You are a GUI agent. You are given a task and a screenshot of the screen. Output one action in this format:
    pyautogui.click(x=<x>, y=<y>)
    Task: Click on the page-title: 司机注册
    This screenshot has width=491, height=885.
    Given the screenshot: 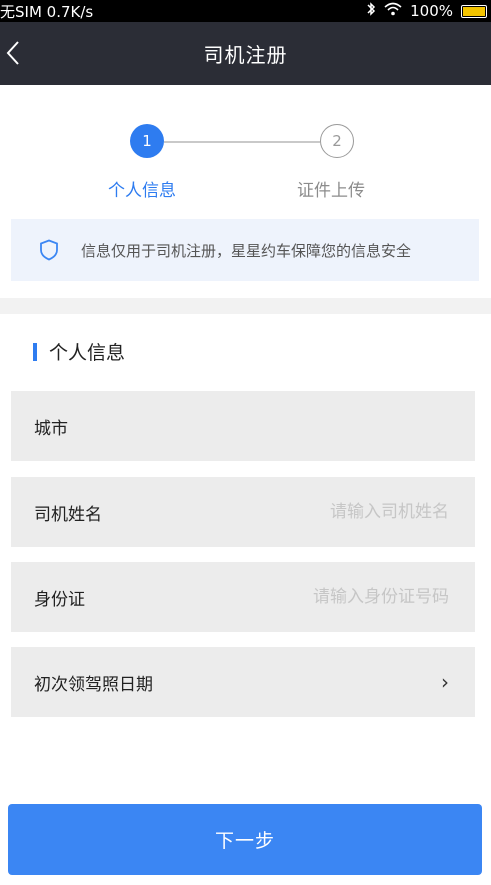 What is the action you would take?
    pyautogui.click(x=245, y=55)
    